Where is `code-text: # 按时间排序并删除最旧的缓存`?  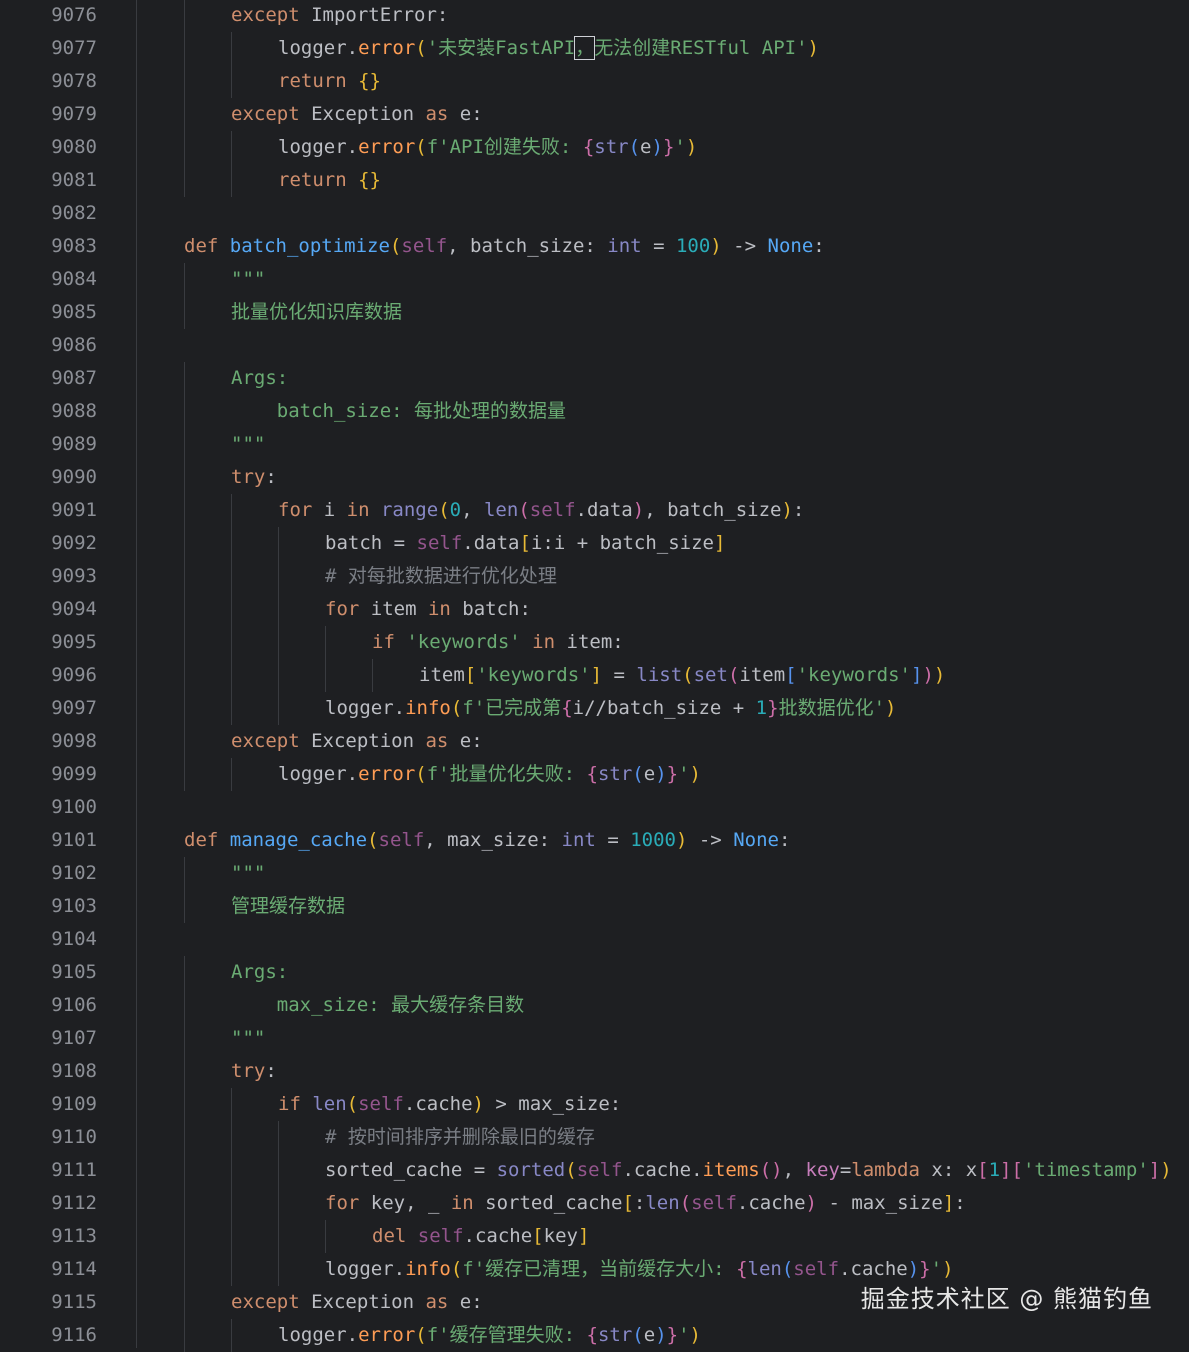
code-text: # 按时间排序并删除最旧的缓存 is located at coordinates (460, 1137).